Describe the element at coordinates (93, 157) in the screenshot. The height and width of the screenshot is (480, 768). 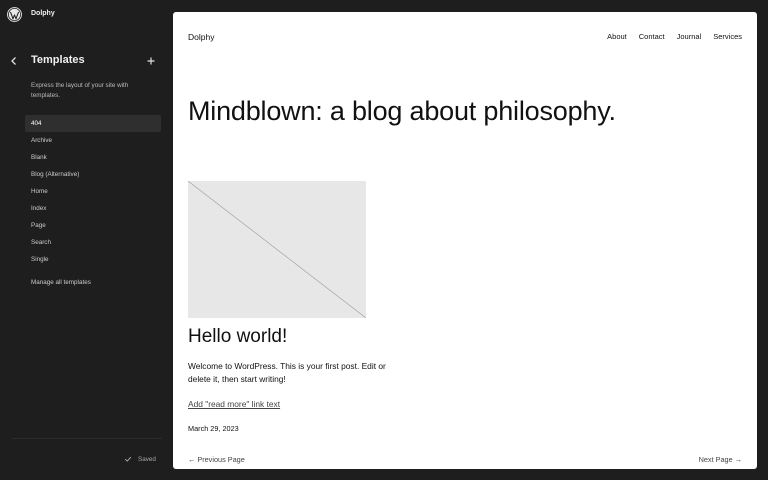
I see `template-item-blank: Blank` at that location.